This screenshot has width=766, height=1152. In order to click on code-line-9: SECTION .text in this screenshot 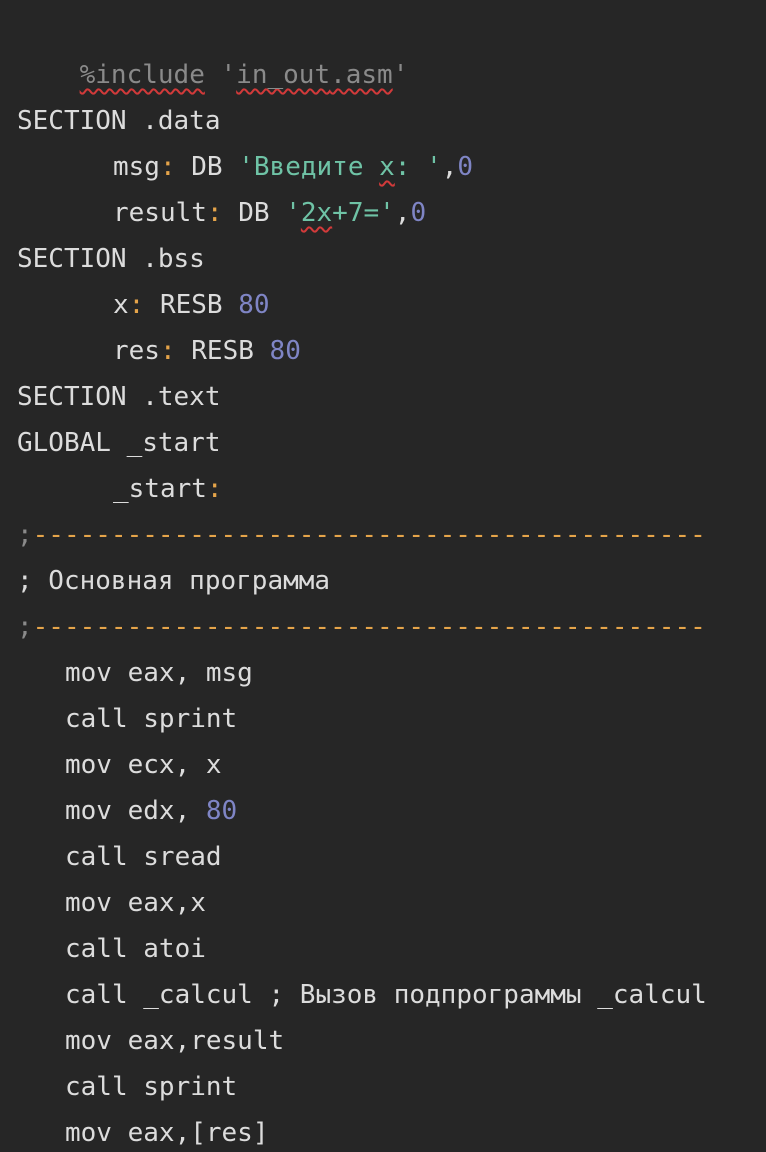, I will do `click(383, 397)`.